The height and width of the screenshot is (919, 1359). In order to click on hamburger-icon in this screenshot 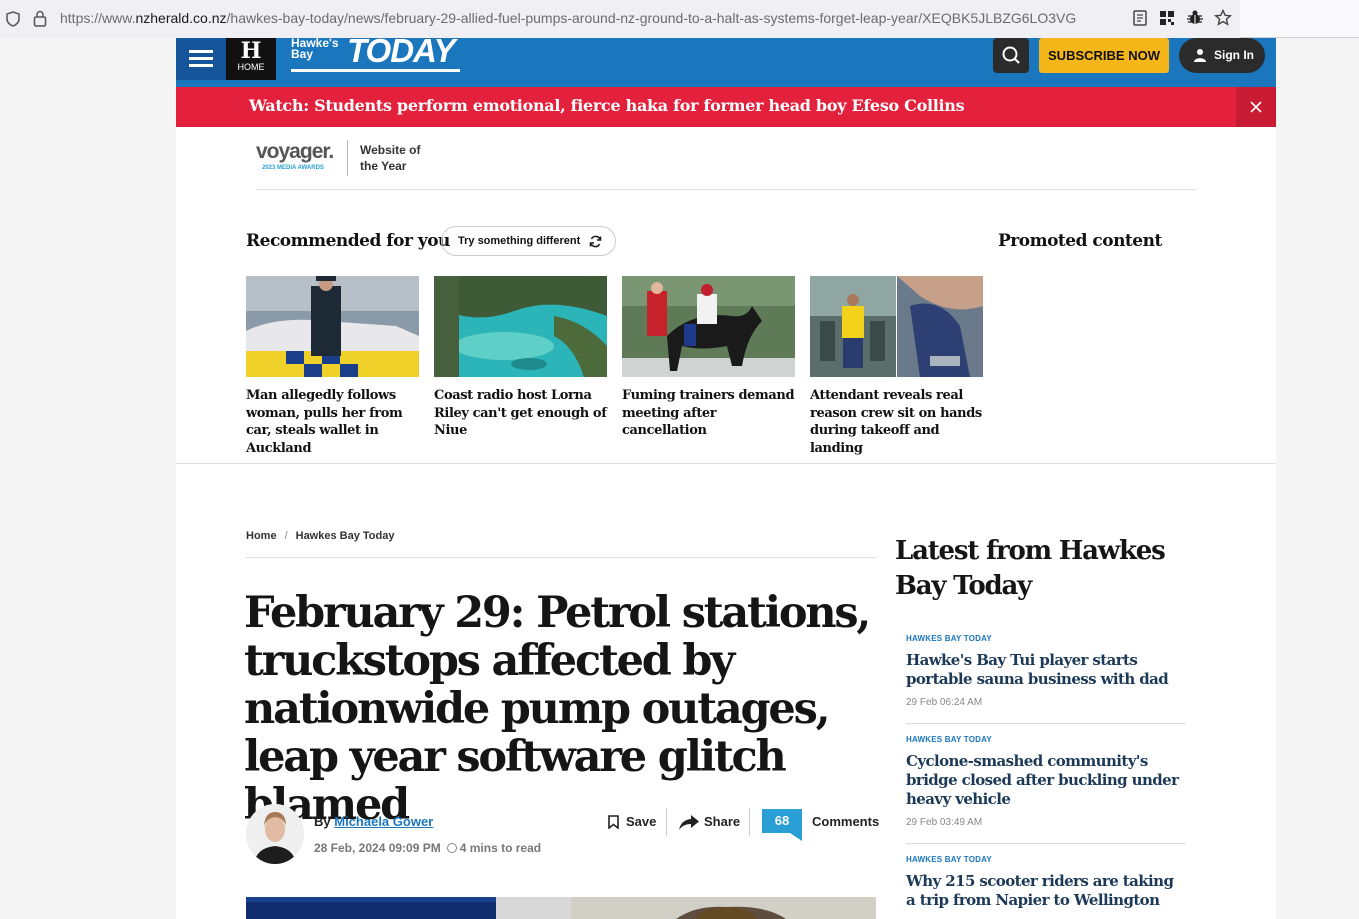, I will do `click(201, 51)`.